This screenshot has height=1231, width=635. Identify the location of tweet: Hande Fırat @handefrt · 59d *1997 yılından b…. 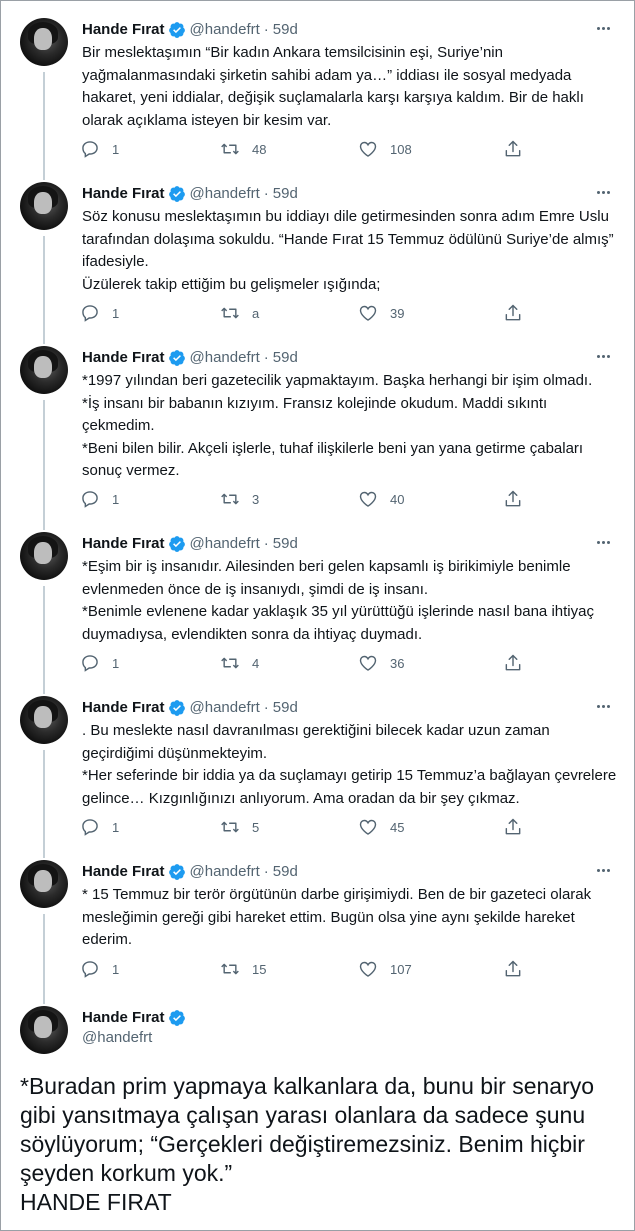
(317, 432).